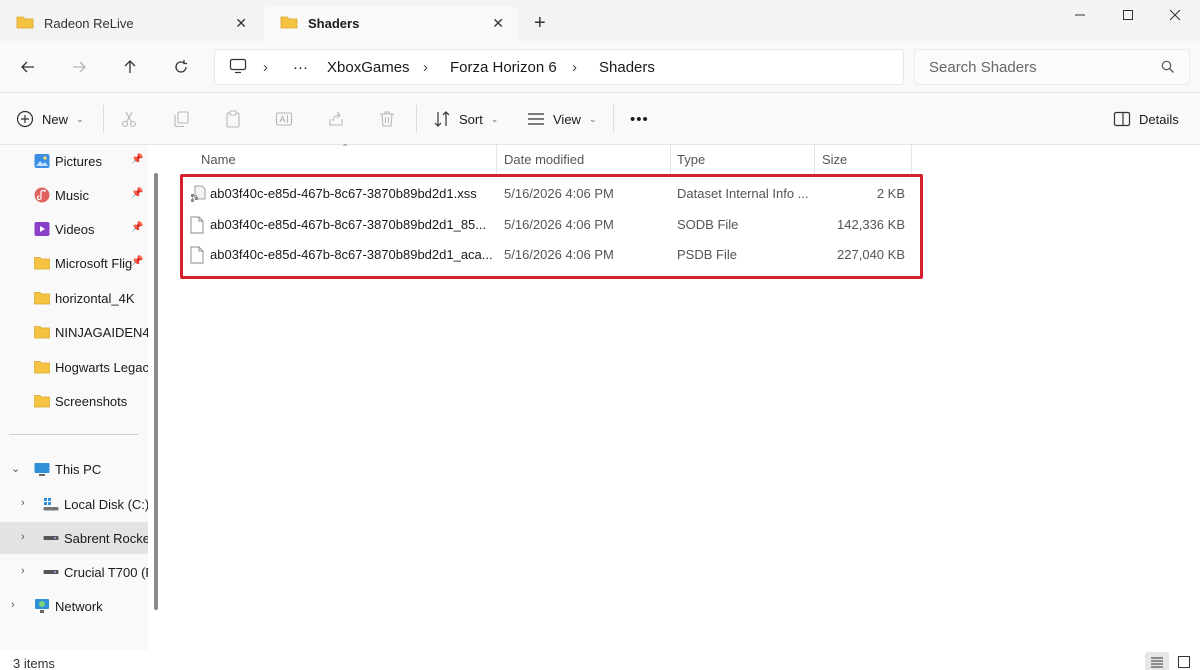  Describe the element at coordinates (416, 119) in the screenshot. I see `toolbar-divider` at that location.